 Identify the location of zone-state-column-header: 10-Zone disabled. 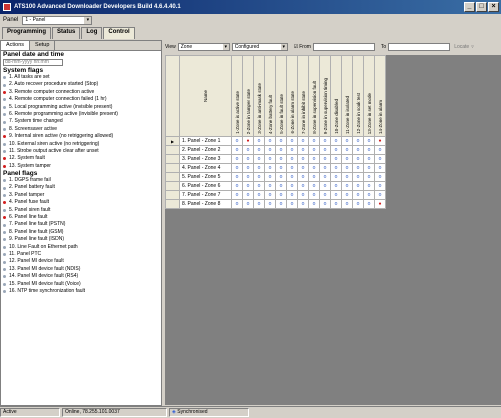
(336, 96).